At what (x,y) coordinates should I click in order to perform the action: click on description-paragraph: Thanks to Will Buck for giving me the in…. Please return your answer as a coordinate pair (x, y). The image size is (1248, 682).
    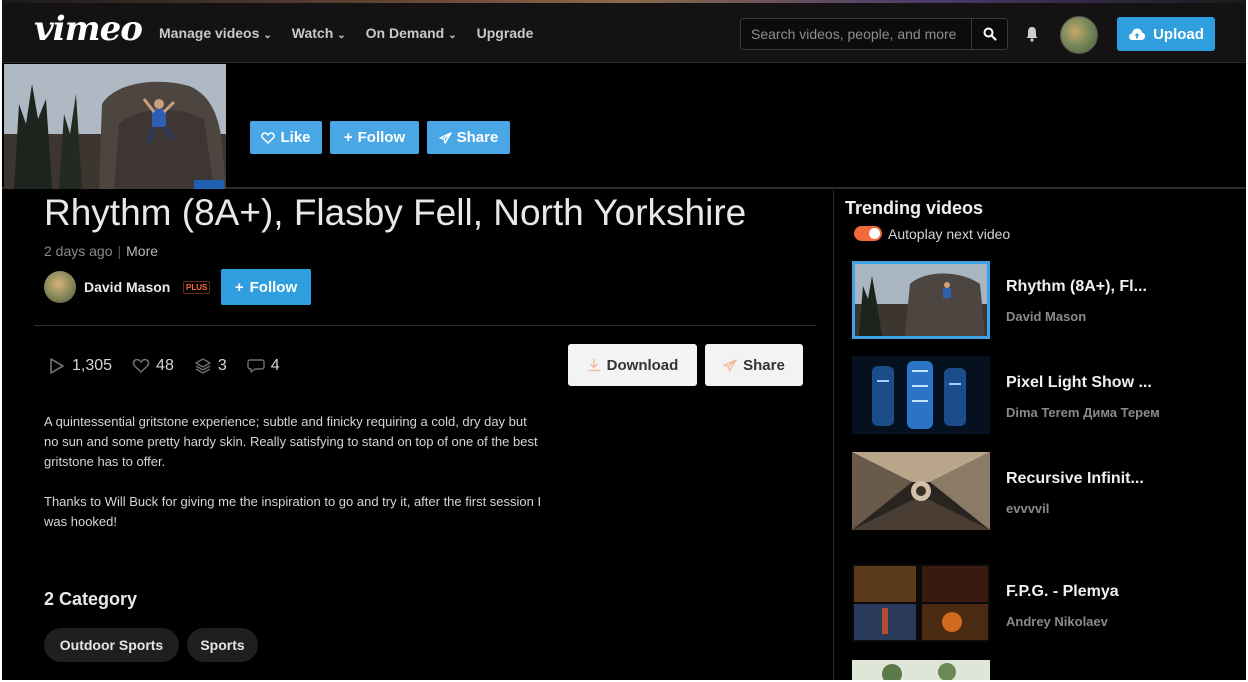
    Looking at the image, I should click on (293, 511).